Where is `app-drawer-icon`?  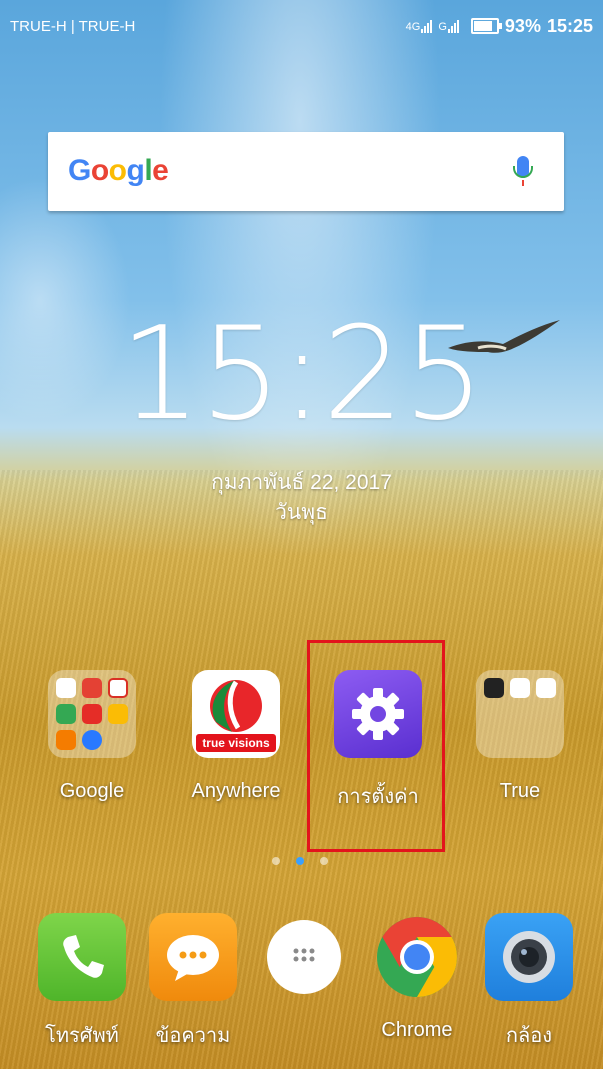 app-drawer-icon is located at coordinates (304, 957).